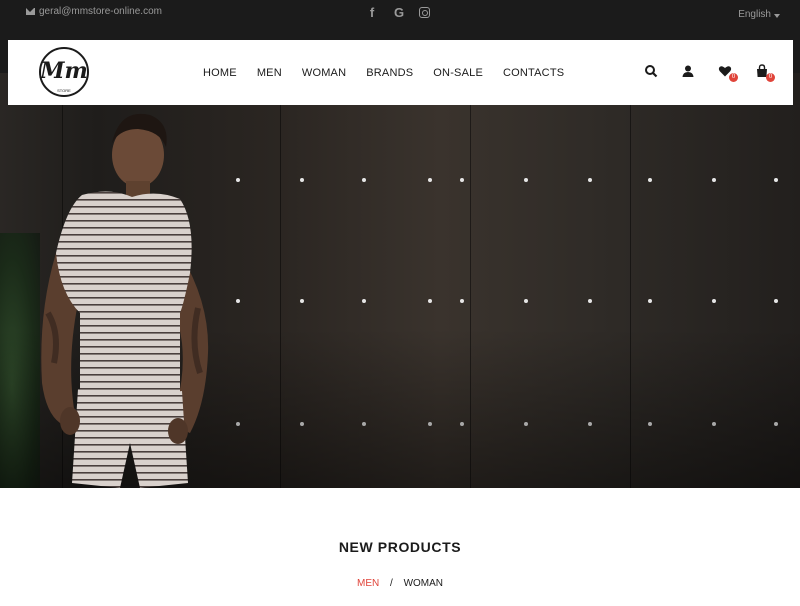 The image size is (800, 606). I want to click on cart-count-badge: 0, so click(770, 77).